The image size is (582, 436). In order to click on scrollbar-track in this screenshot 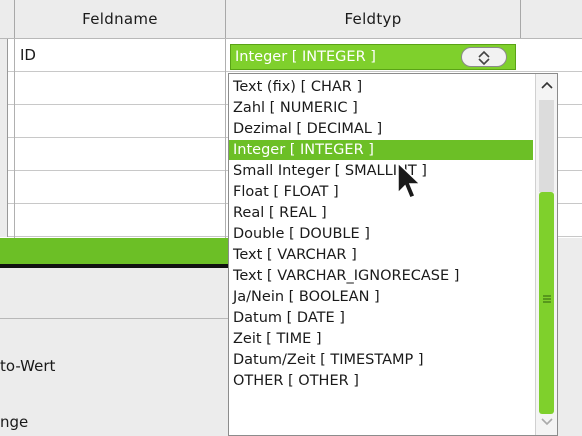, I will do `click(546, 146)`.